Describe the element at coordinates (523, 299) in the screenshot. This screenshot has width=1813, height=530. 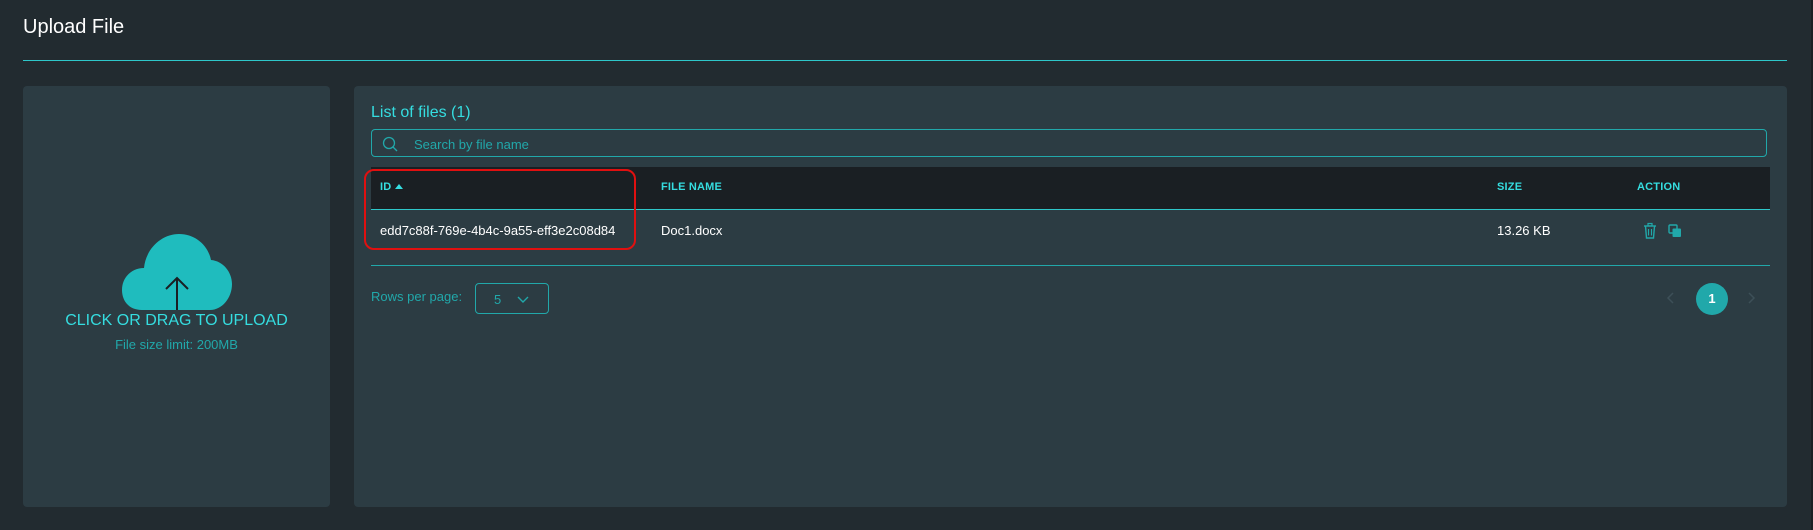
I see `chevron-down-icon` at that location.